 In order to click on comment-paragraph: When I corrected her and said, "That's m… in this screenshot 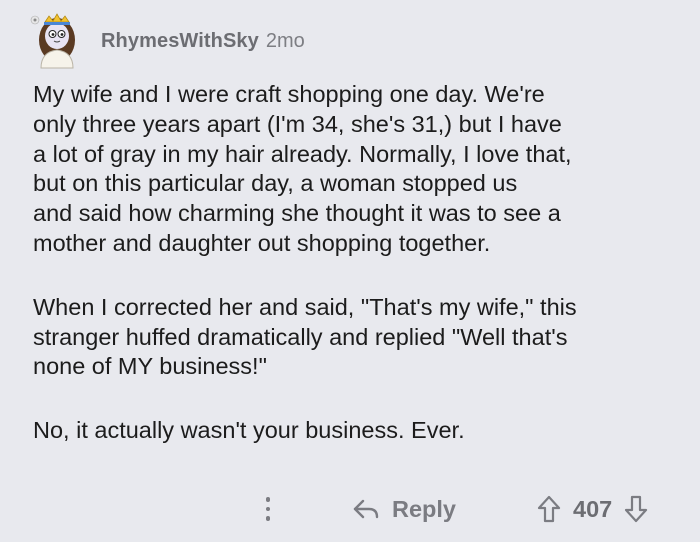, I will do `click(305, 336)`.